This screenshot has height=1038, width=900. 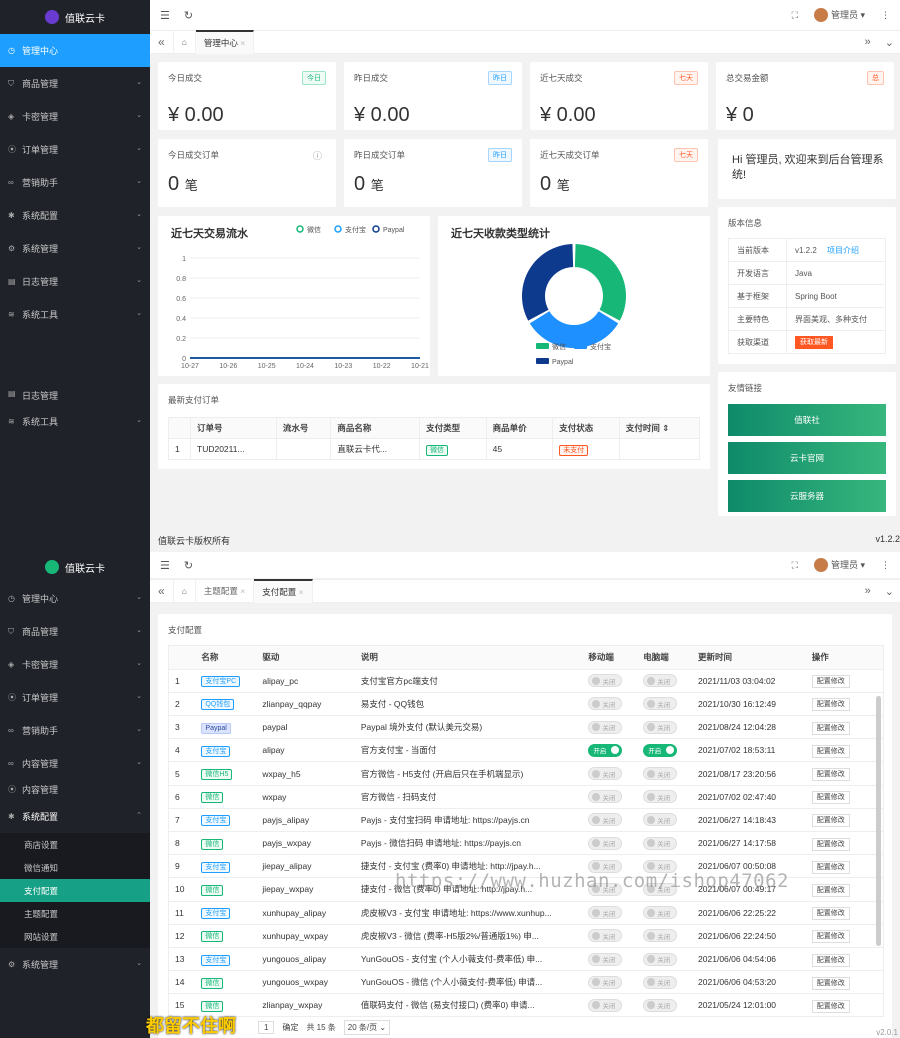 I want to click on column-header: 商品单价, so click(x=519, y=428).